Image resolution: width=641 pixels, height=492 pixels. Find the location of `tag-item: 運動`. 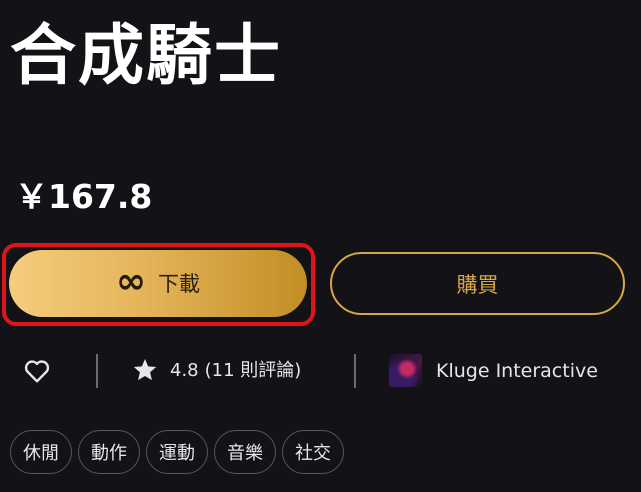

tag-item: 運動 is located at coordinates (177, 452).